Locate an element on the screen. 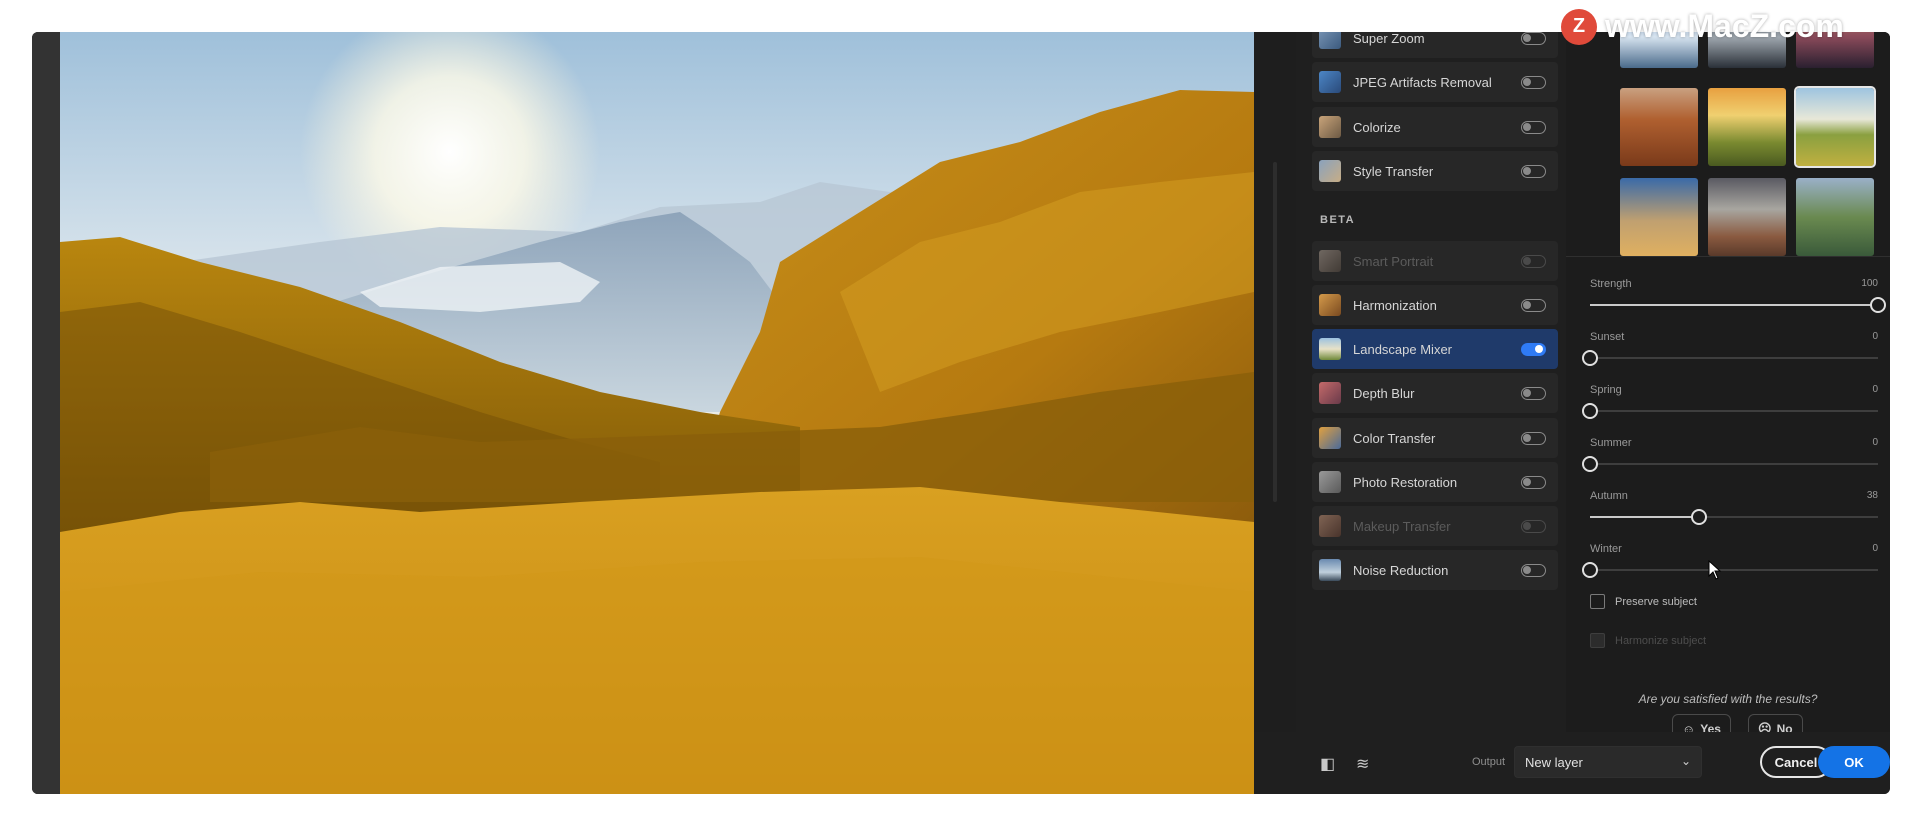 This screenshot has width=1920, height=826. strength-slider: Strength 100 is located at coordinates (1738, 298).